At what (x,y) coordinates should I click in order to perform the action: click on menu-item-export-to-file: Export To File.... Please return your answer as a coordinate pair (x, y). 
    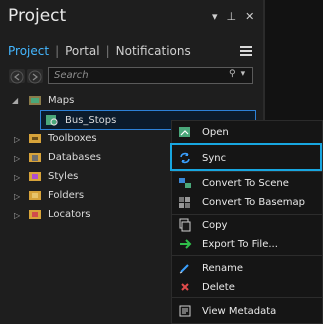
    Looking at the image, I should click on (247, 244).